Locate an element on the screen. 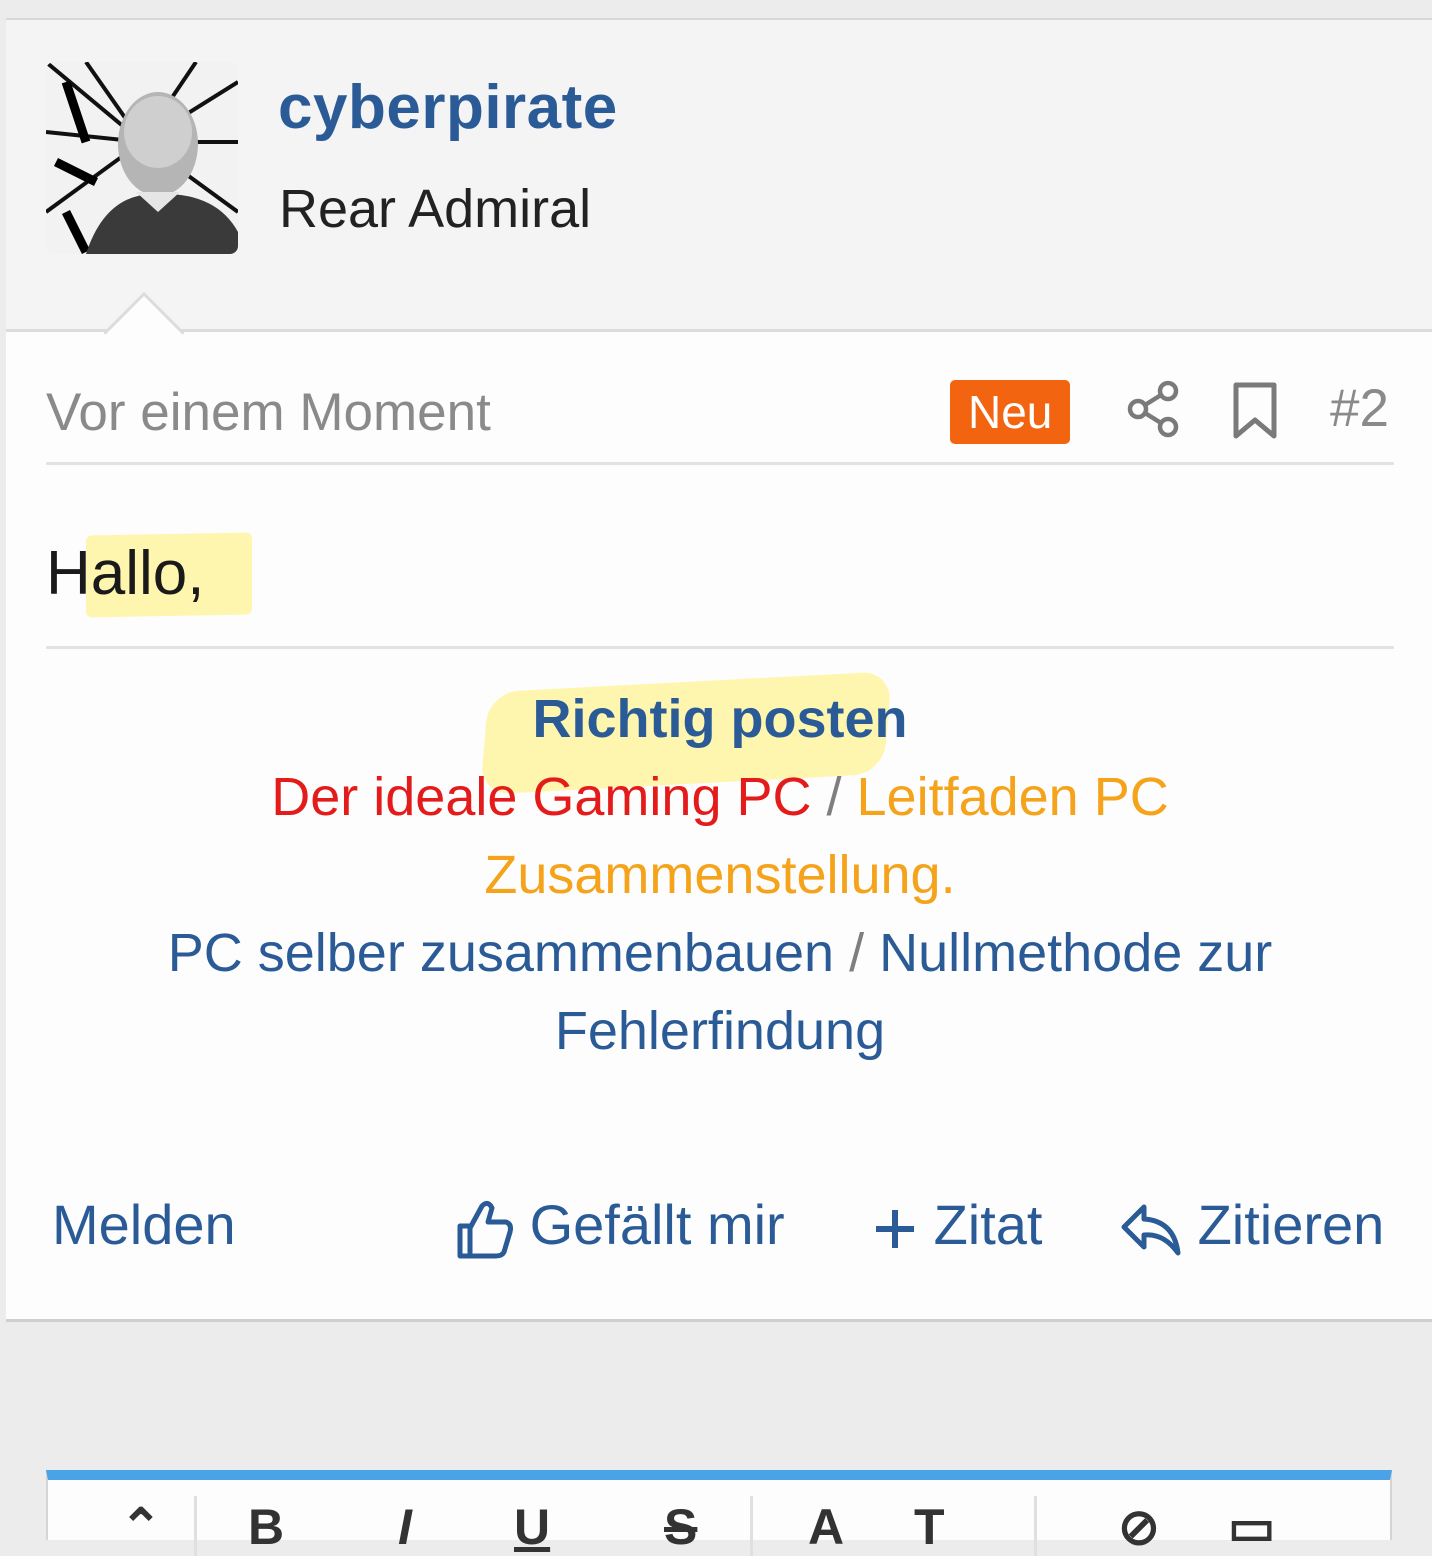 The width and height of the screenshot is (1432, 1556). signature-divider is located at coordinates (720, 647).